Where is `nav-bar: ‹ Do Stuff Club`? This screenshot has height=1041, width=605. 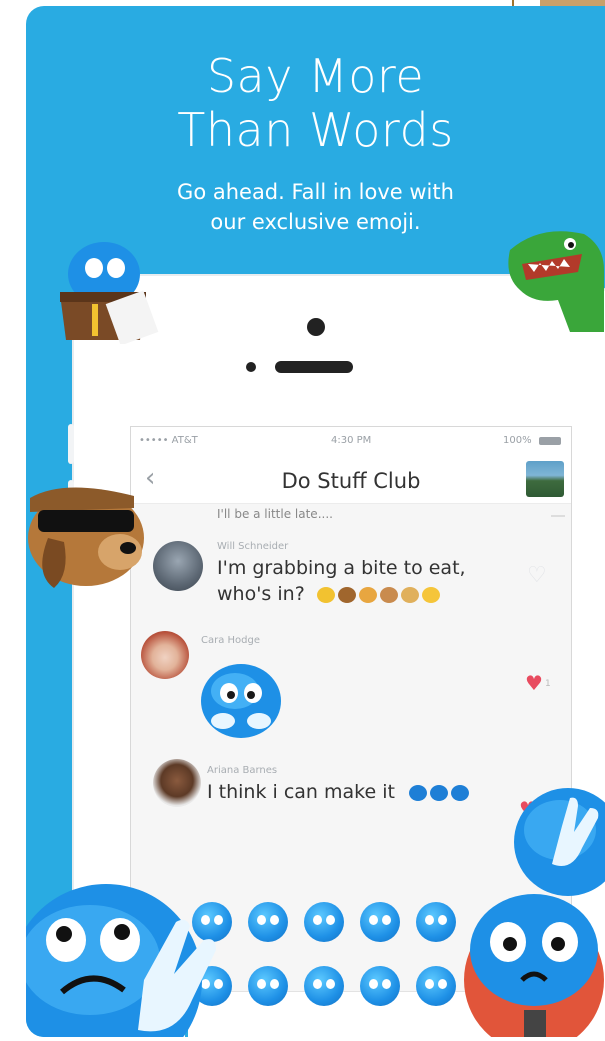 nav-bar: ‹ Do Stuff Club is located at coordinates (351, 479).